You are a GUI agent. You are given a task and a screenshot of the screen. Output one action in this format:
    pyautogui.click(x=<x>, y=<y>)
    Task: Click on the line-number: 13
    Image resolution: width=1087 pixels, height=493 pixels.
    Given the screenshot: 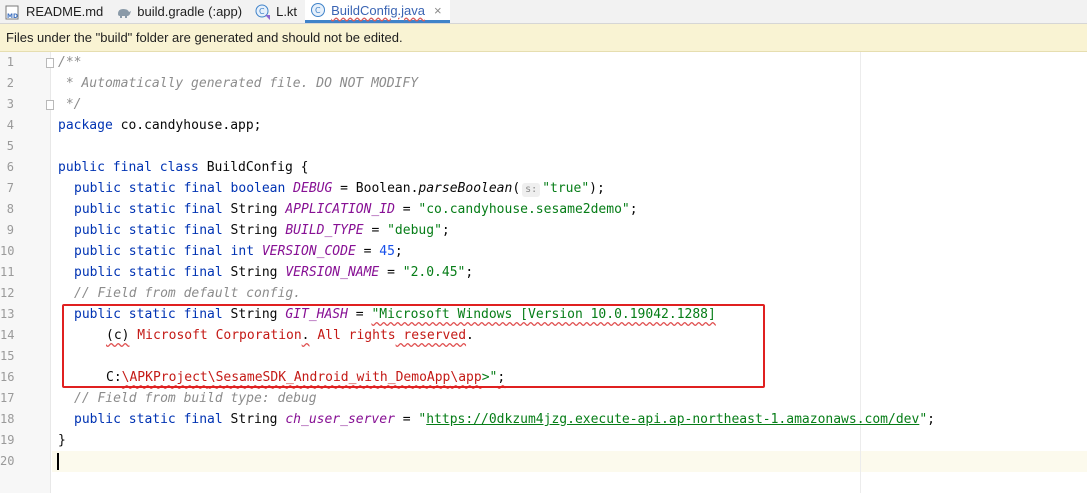 What is the action you would take?
    pyautogui.click(x=7, y=314)
    